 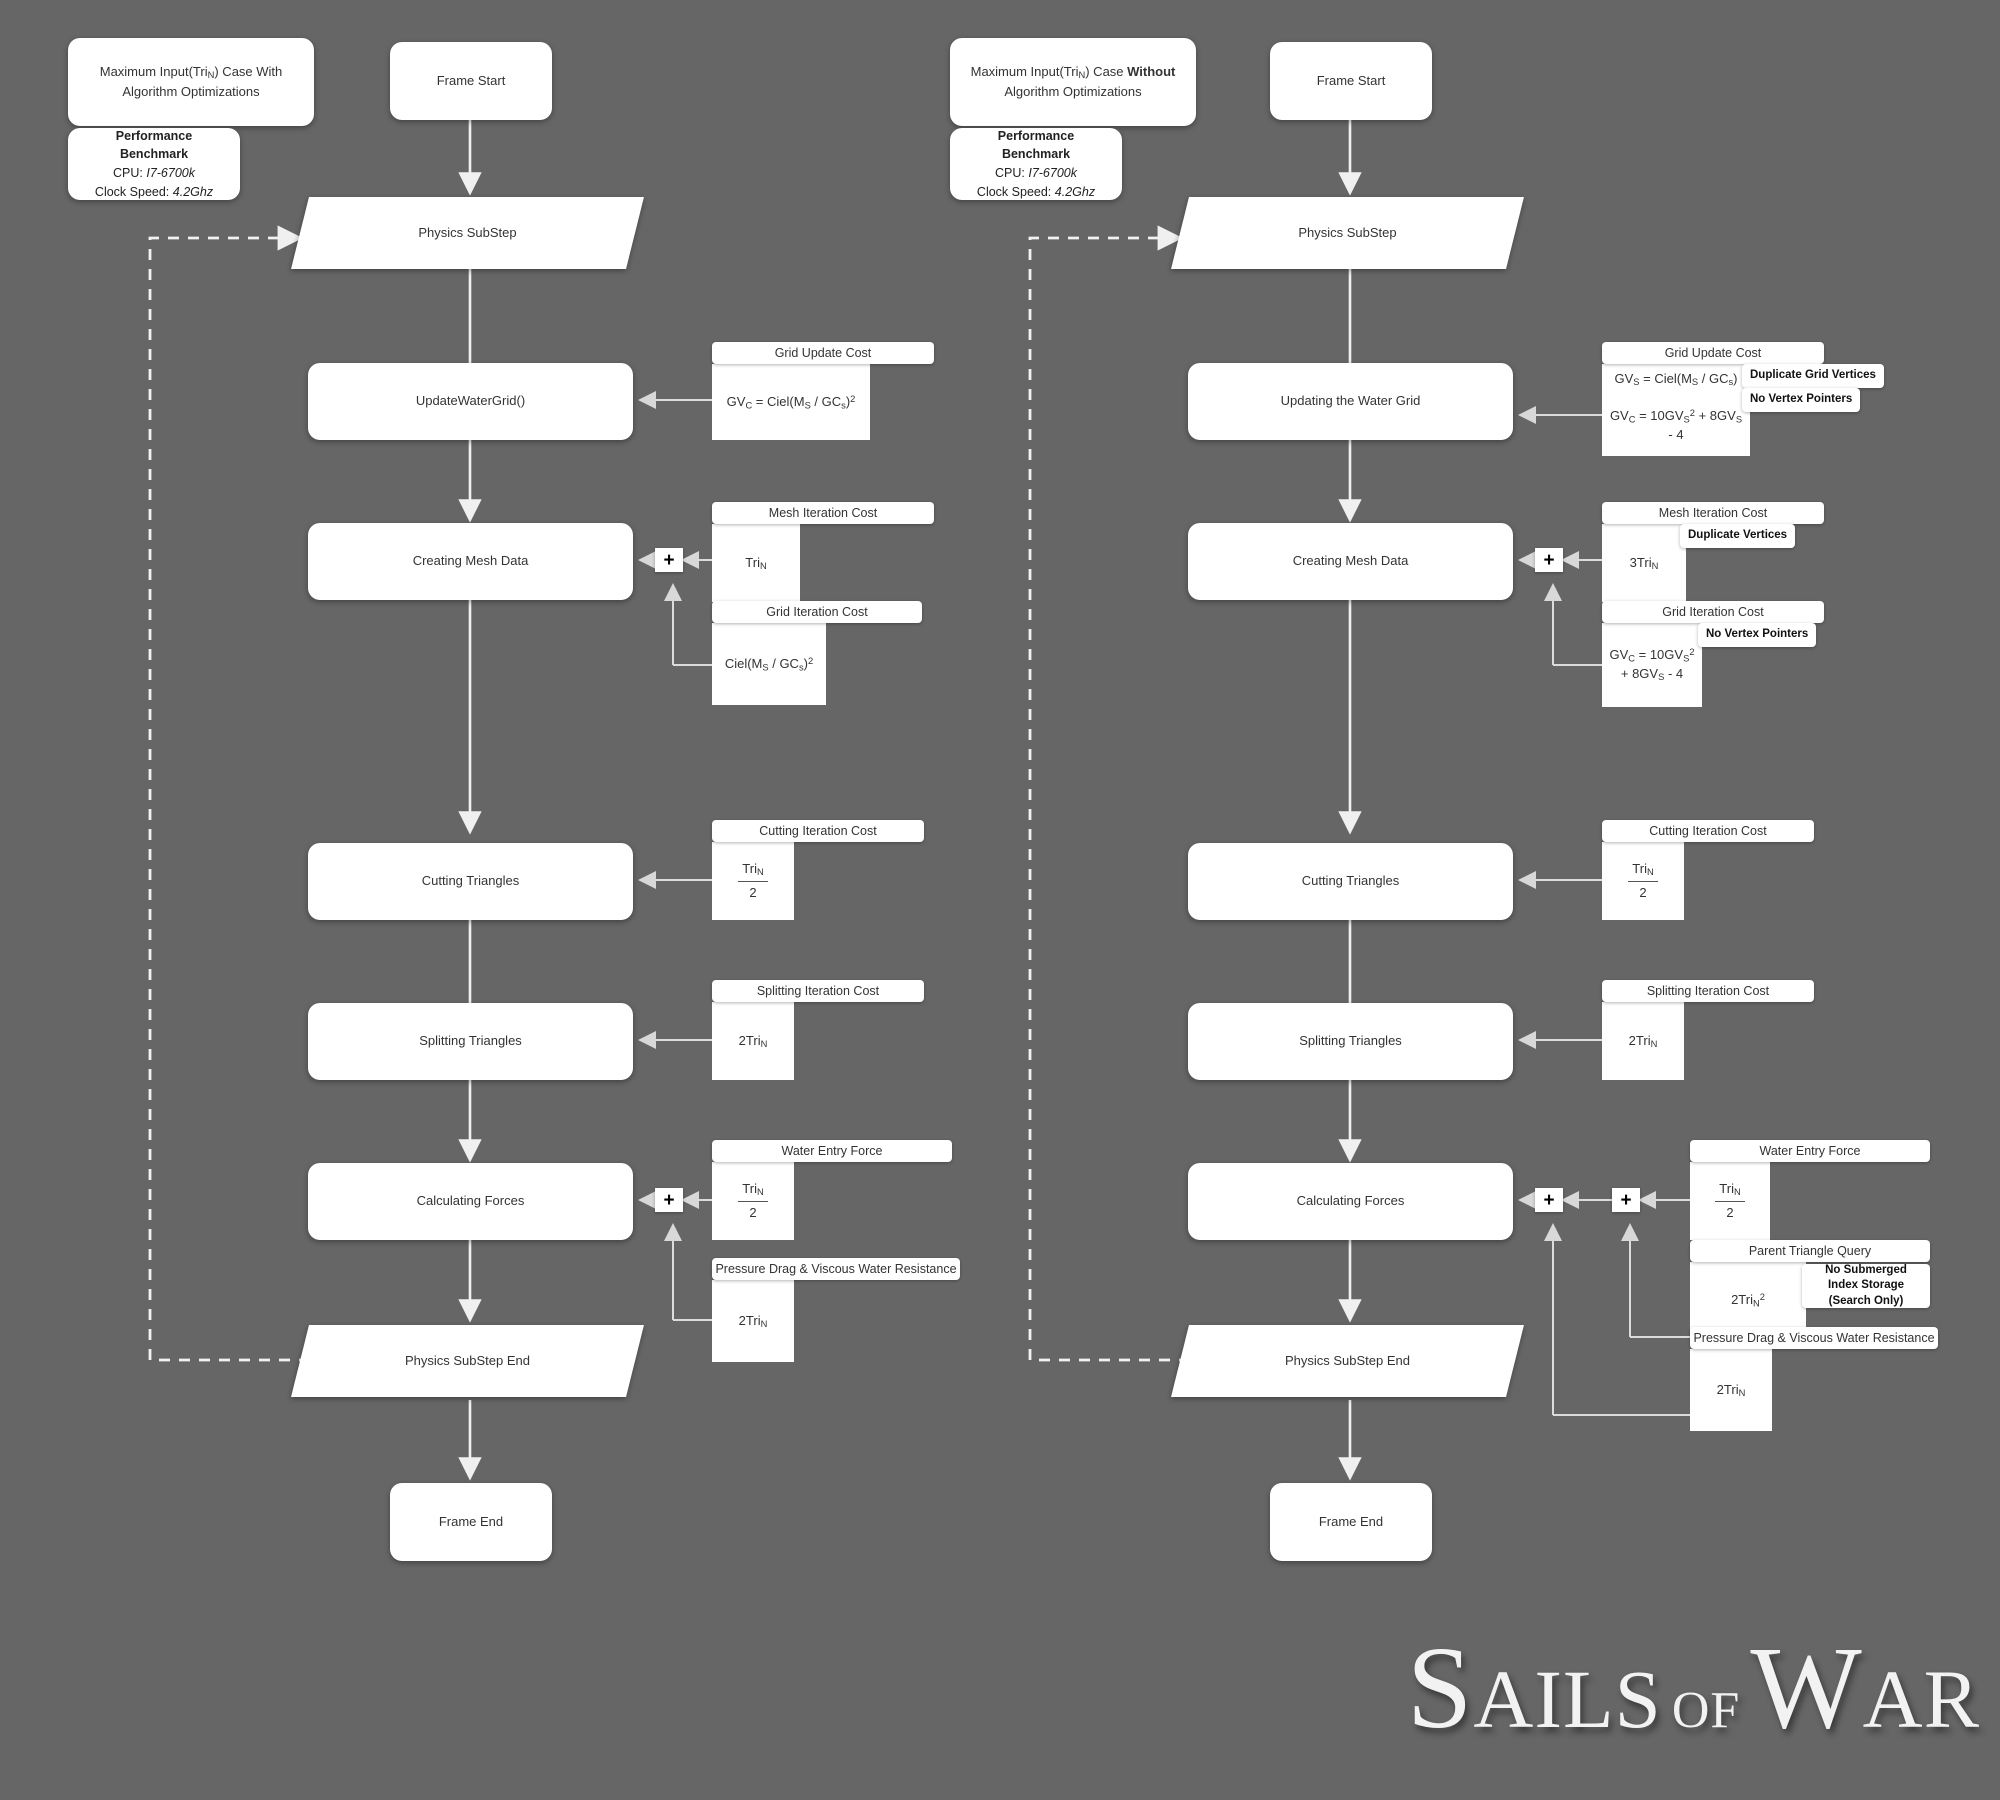 I want to click on right-cost-pressure-drag-body: 2TriN, so click(x=1731, y=1390).